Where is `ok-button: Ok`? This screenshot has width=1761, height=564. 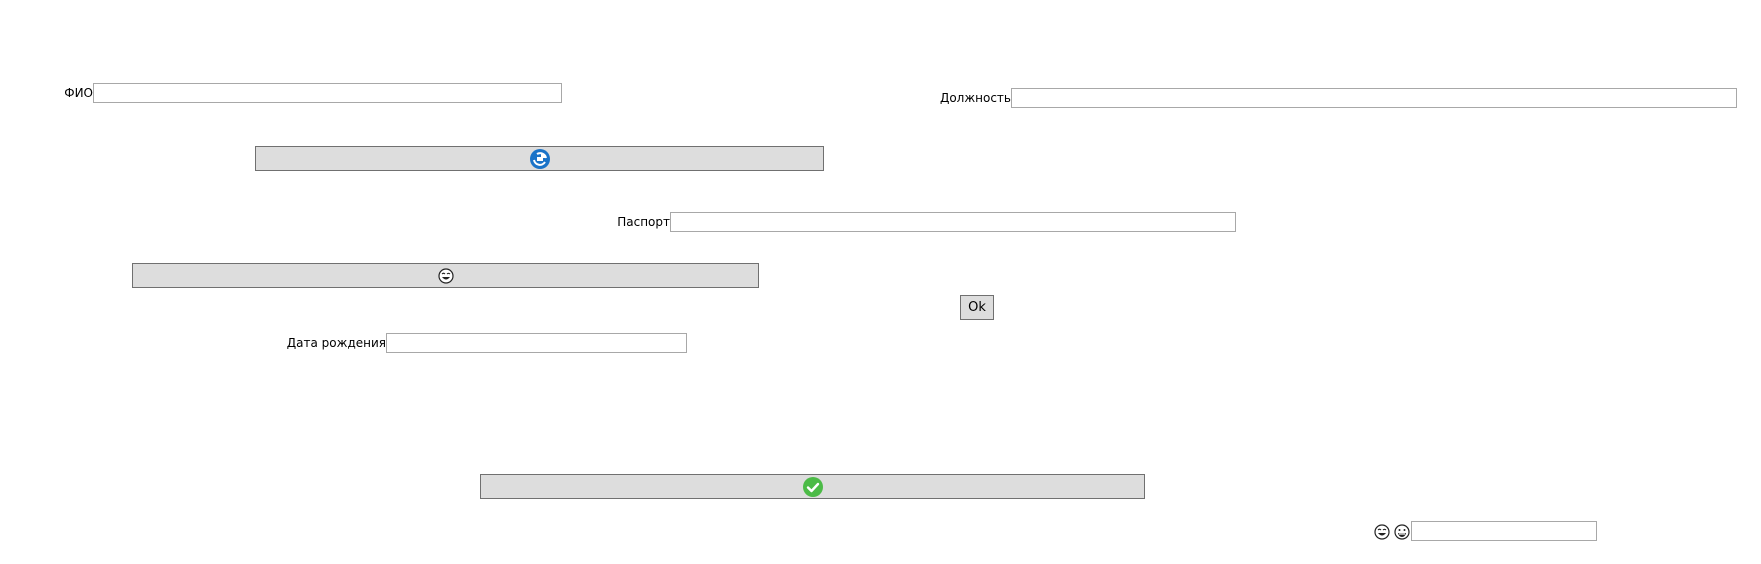 ok-button: Ok is located at coordinates (977, 307).